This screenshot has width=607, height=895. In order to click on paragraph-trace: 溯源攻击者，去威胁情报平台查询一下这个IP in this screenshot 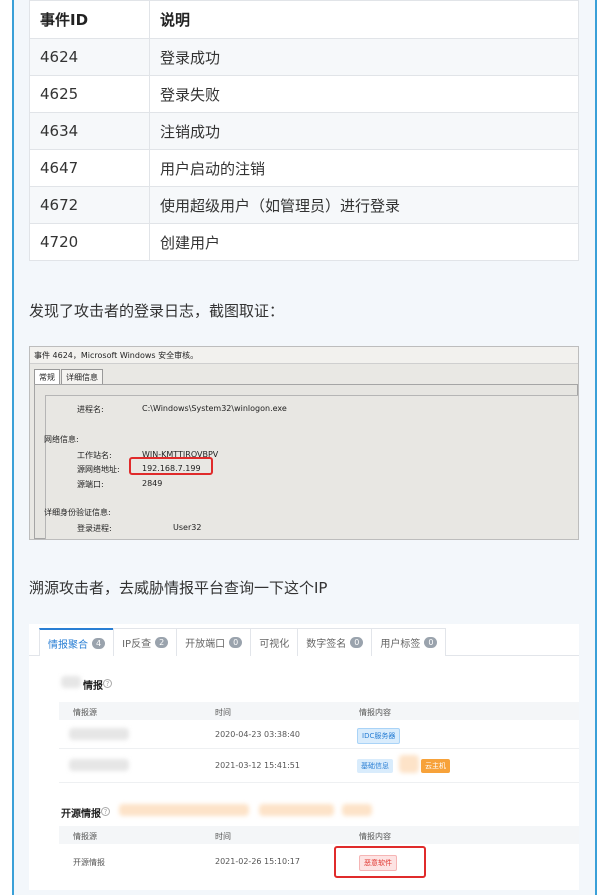, I will do `click(178, 588)`.